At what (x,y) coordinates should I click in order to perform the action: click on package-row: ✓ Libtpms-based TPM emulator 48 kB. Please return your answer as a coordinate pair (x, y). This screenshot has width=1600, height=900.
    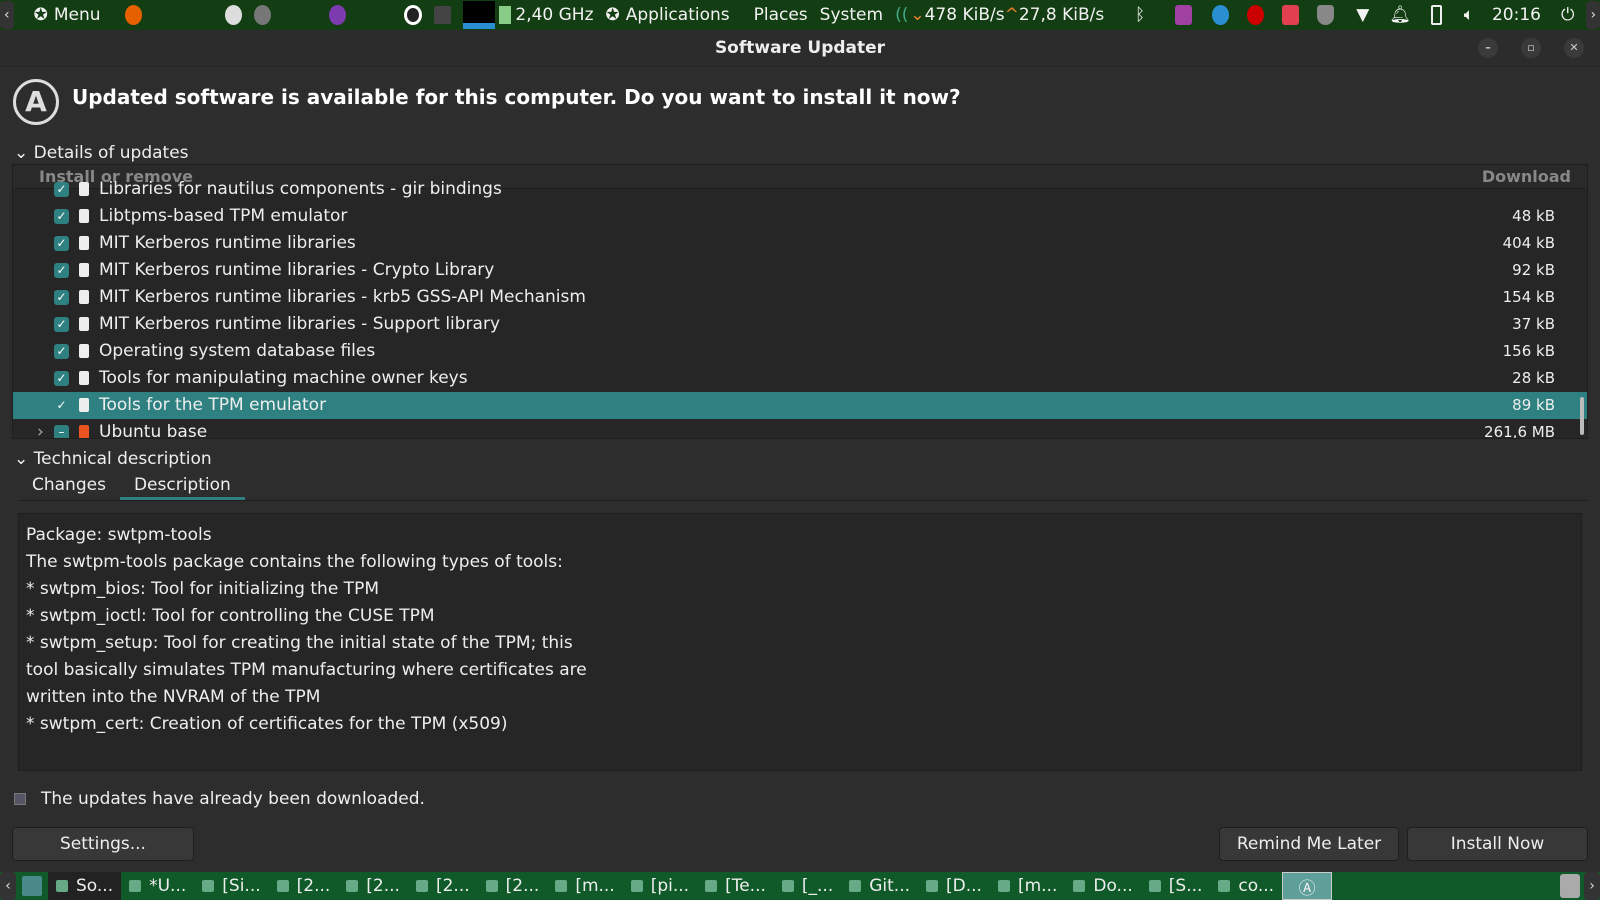
    Looking at the image, I should click on (800, 216).